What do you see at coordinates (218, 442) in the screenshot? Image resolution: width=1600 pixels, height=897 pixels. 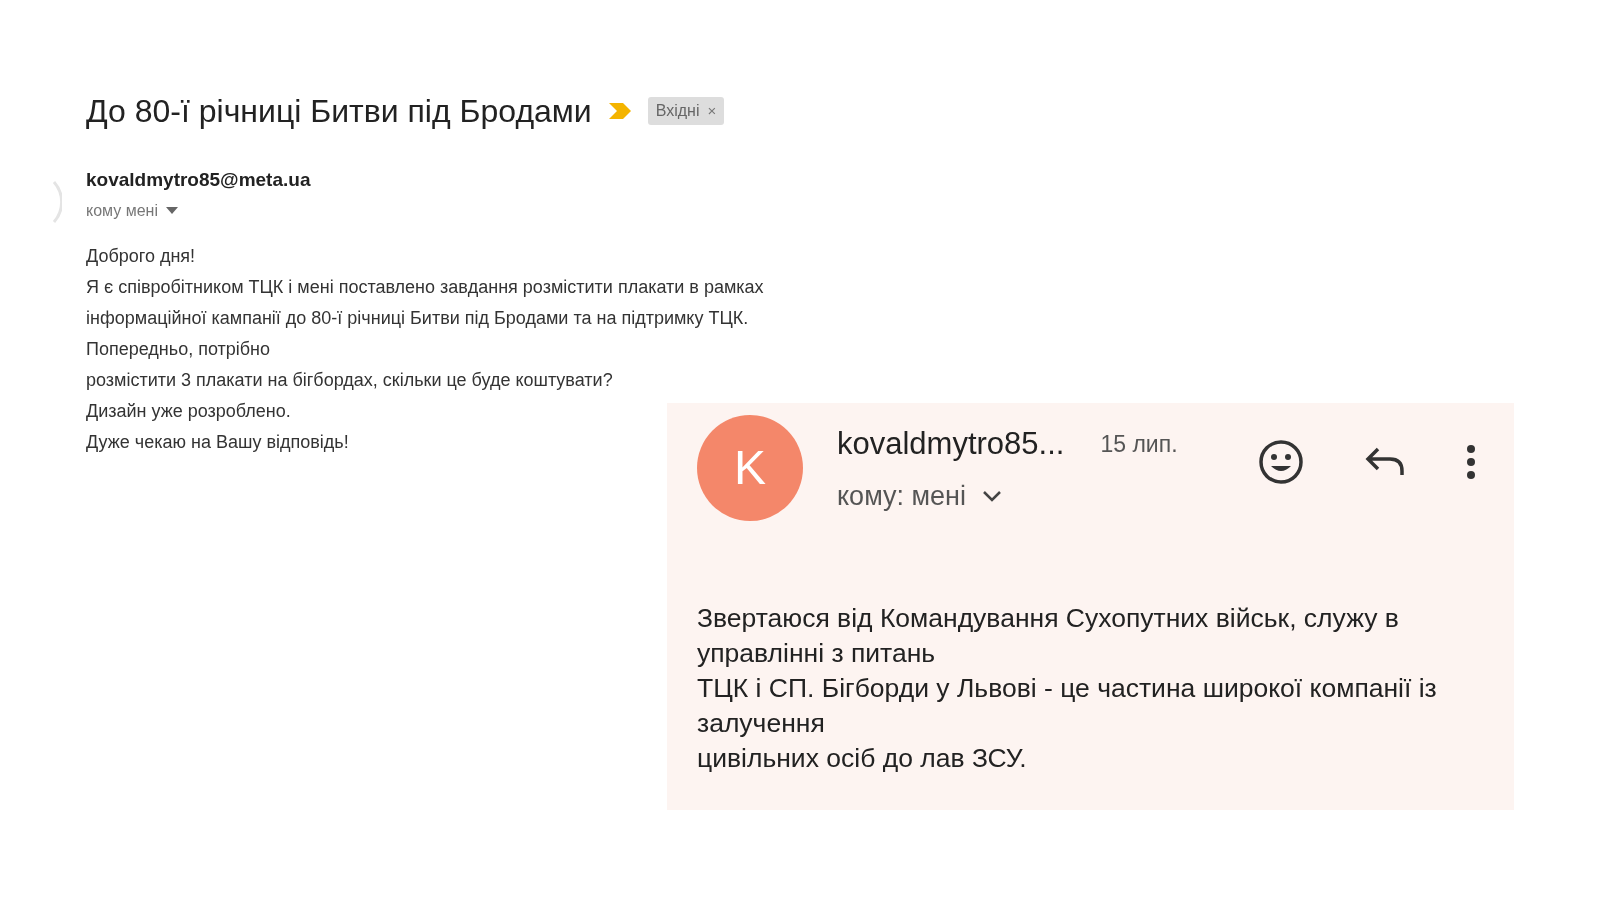 I see `body-text: Дуже чекаю на Вашу відповідь!` at bounding box center [218, 442].